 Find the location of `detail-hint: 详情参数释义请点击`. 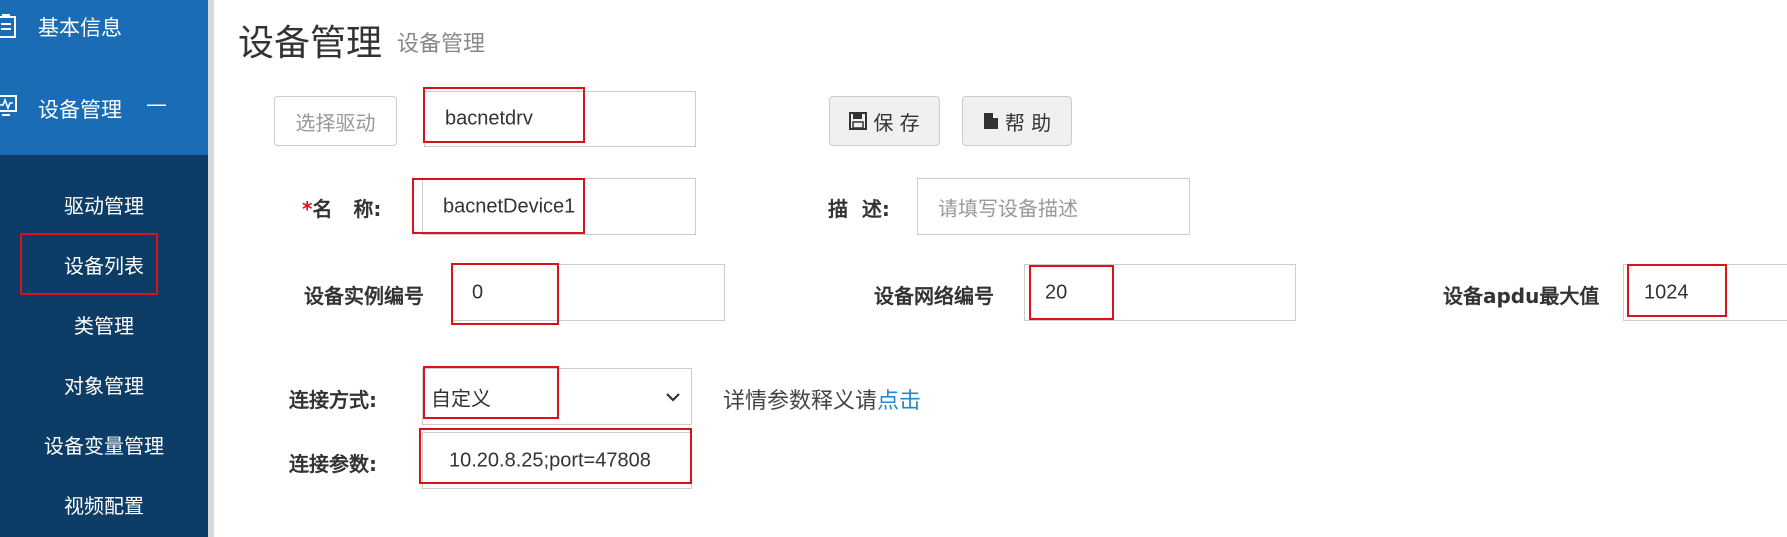

detail-hint: 详情参数释义请点击 is located at coordinates (822, 399).